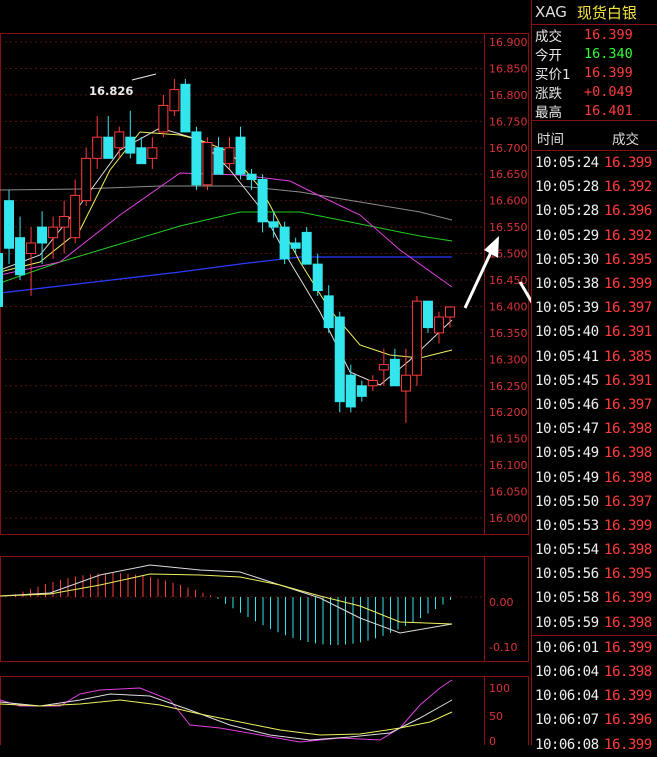  What do you see at coordinates (548, 93) in the screenshot?
I see `quote-label: 涨跌` at bounding box center [548, 93].